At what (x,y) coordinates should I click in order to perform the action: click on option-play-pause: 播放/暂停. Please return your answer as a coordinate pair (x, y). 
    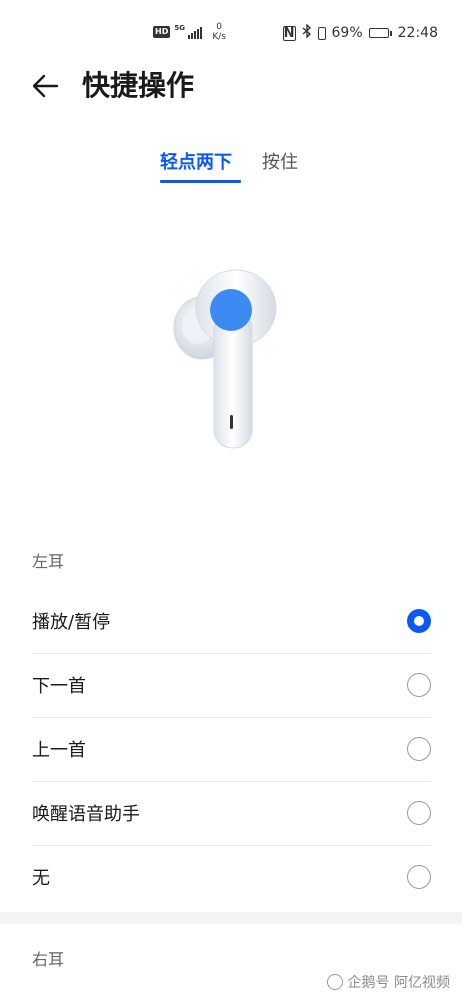
    Looking at the image, I should click on (231, 622).